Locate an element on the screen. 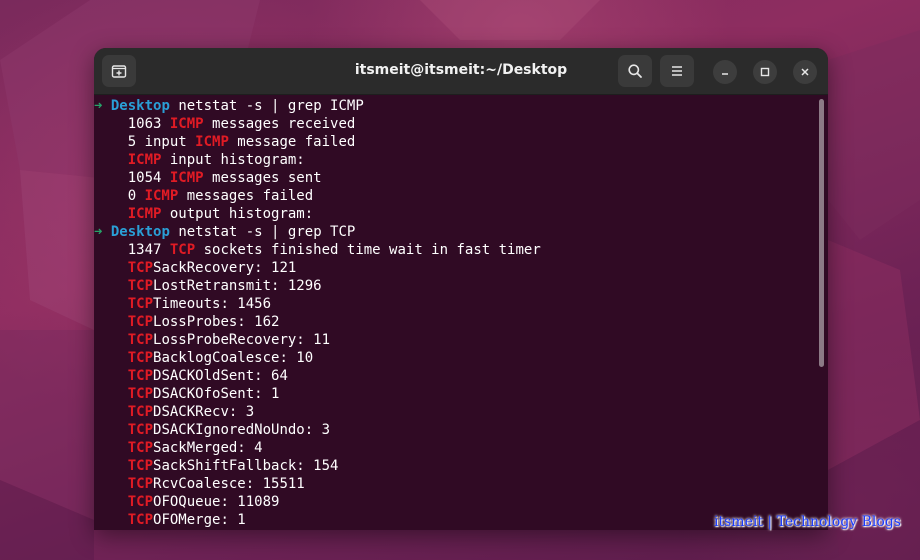 This screenshot has height=560, width=920. output-suffix: DSACKRecv: 3 is located at coordinates (204, 412).